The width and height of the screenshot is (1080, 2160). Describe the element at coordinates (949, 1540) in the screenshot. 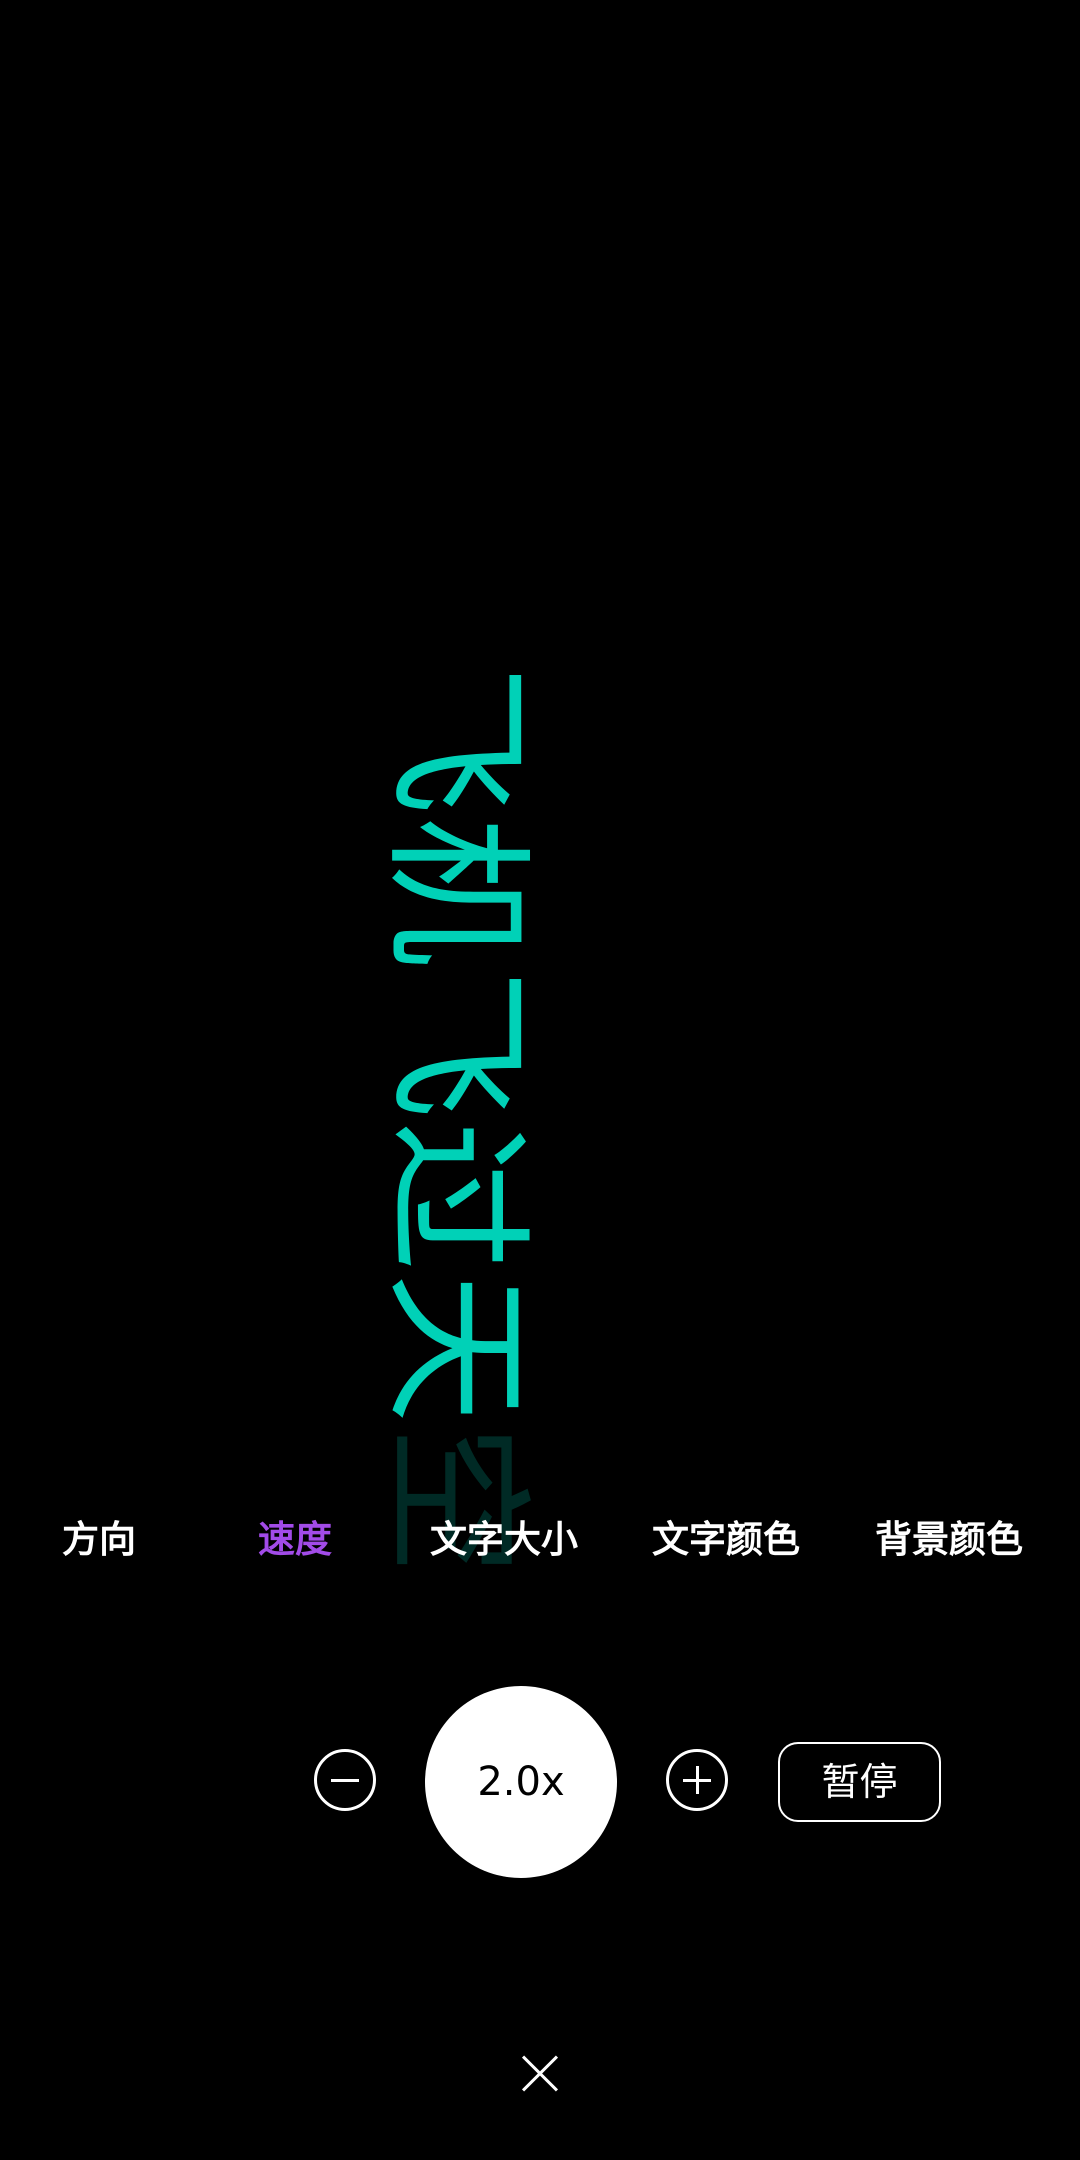

I see `option-background-color: 背景颜色` at that location.